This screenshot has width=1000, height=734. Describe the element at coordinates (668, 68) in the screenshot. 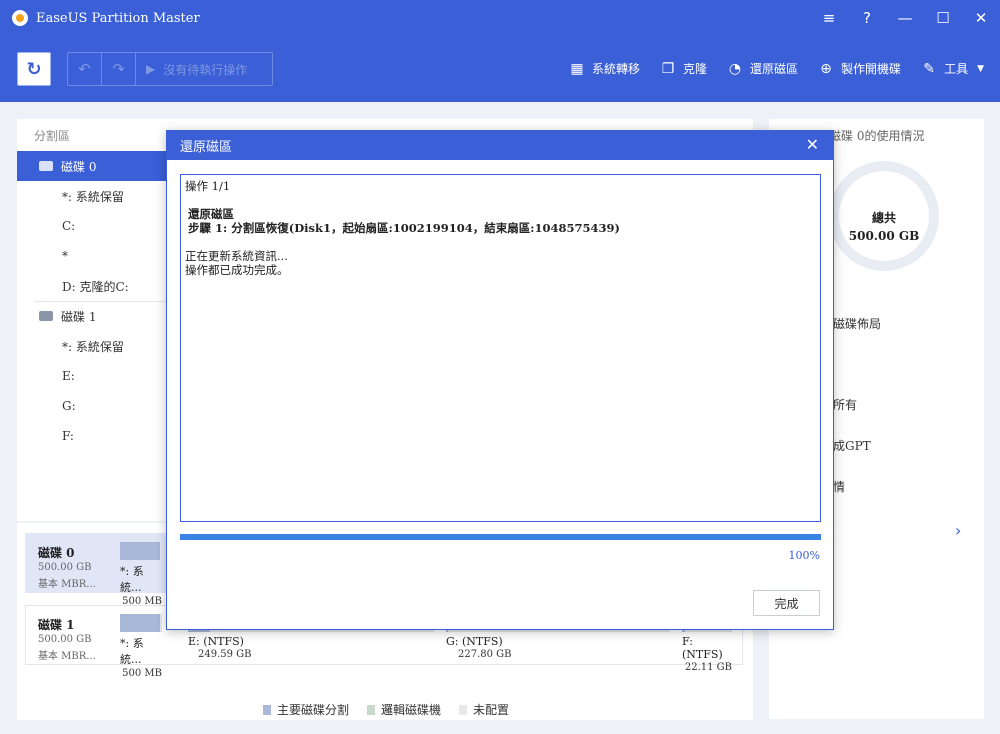

I see `clone-icon: ❐` at that location.